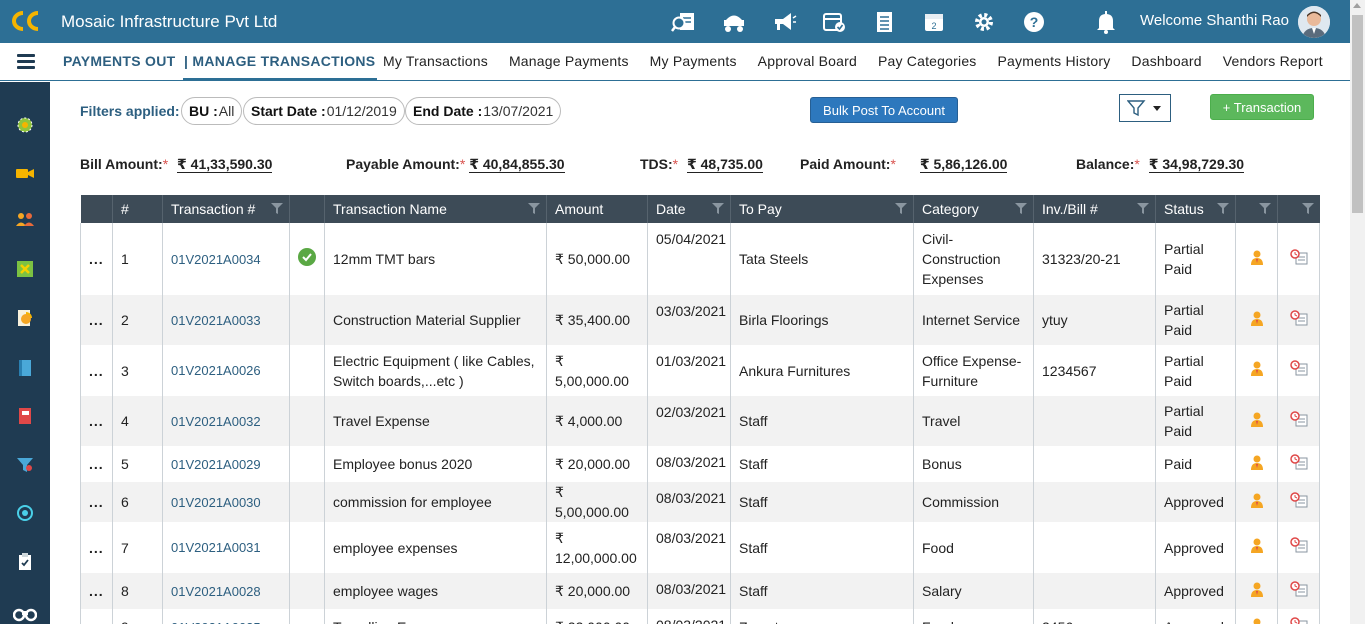  I want to click on nav-module-payments-out: PAYMENTS OUT, so click(119, 61).